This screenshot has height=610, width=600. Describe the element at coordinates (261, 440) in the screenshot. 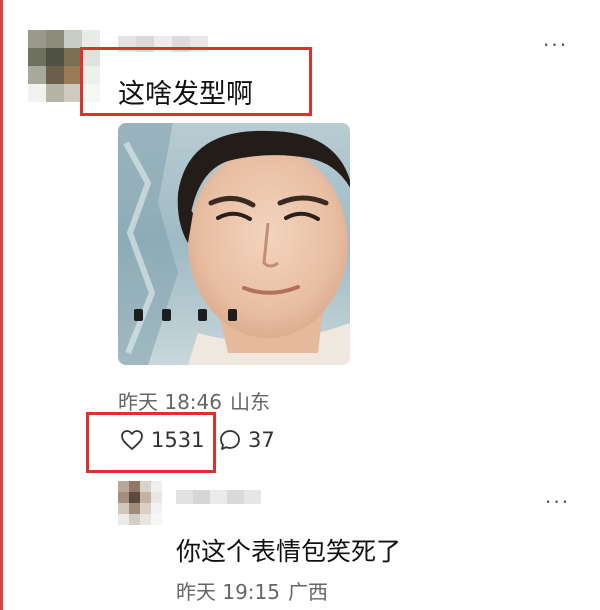

I see `reply-count: 37` at that location.